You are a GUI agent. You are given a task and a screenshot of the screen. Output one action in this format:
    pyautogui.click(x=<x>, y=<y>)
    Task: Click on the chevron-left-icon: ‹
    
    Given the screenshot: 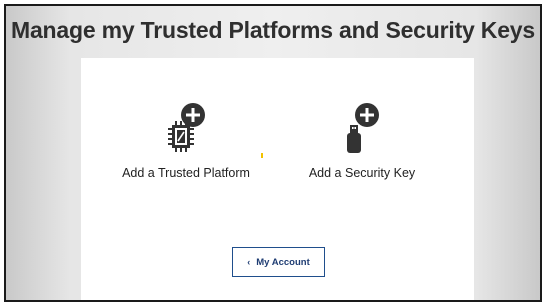 What is the action you would take?
    pyautogui.click(x=249, y=262)
    